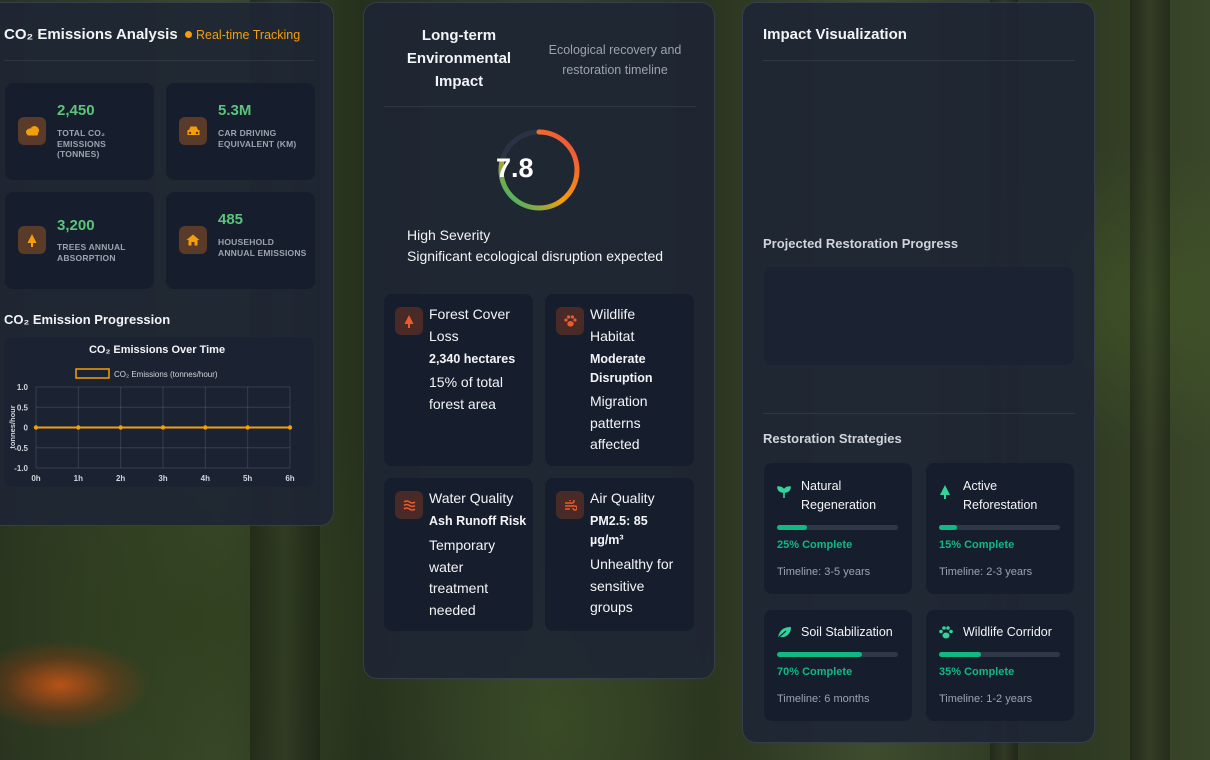 The image size is (1210, 760). Describe the element at coordinates (23, 407) in the screenshot. I see `y-tick-label: 0.5` at that location.